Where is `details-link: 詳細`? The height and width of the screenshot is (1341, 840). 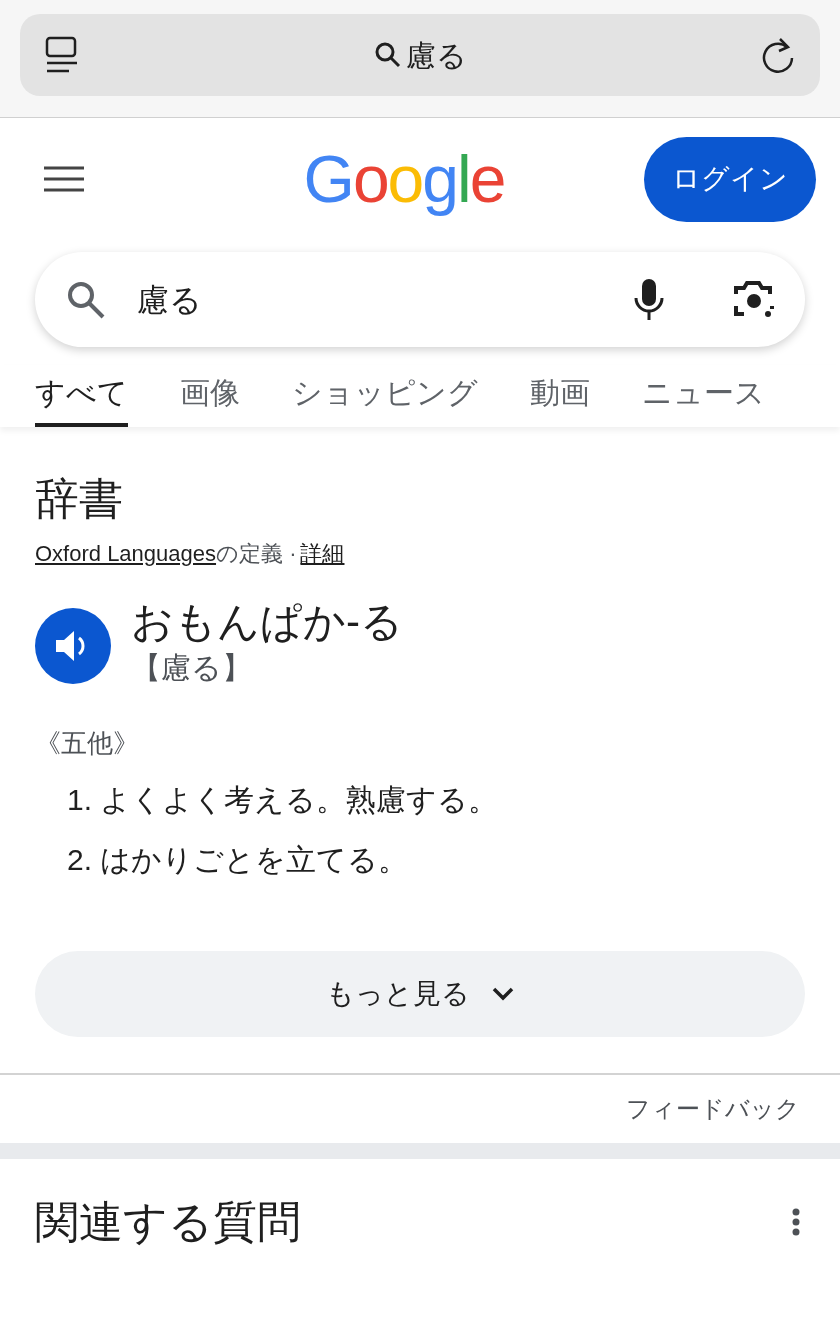 details-link: 詳細 is located at coordinates (322, 553).